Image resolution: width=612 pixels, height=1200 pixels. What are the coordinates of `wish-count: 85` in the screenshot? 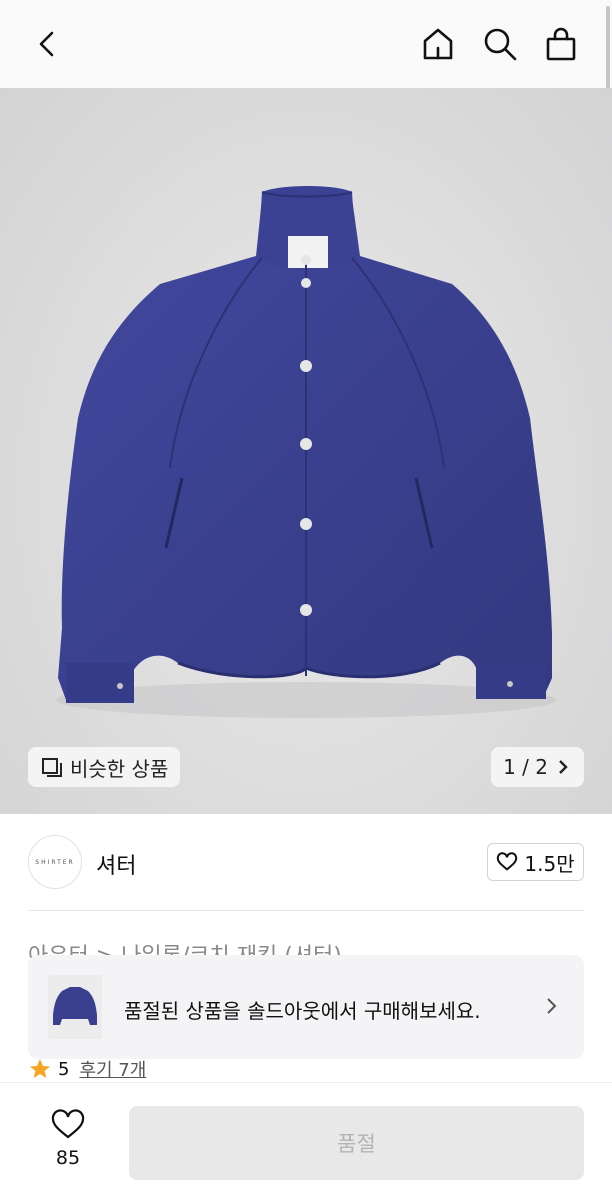 It's located at (68, 1158).